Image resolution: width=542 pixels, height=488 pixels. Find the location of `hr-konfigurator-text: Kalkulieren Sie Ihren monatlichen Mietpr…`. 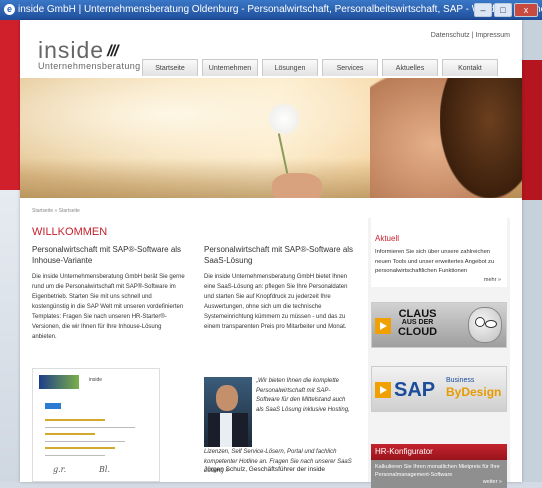

hr-konfigurator-text: Kalkulieren Sie Ihren monatlichen Mietpr… is located at coordinates (437, 471).